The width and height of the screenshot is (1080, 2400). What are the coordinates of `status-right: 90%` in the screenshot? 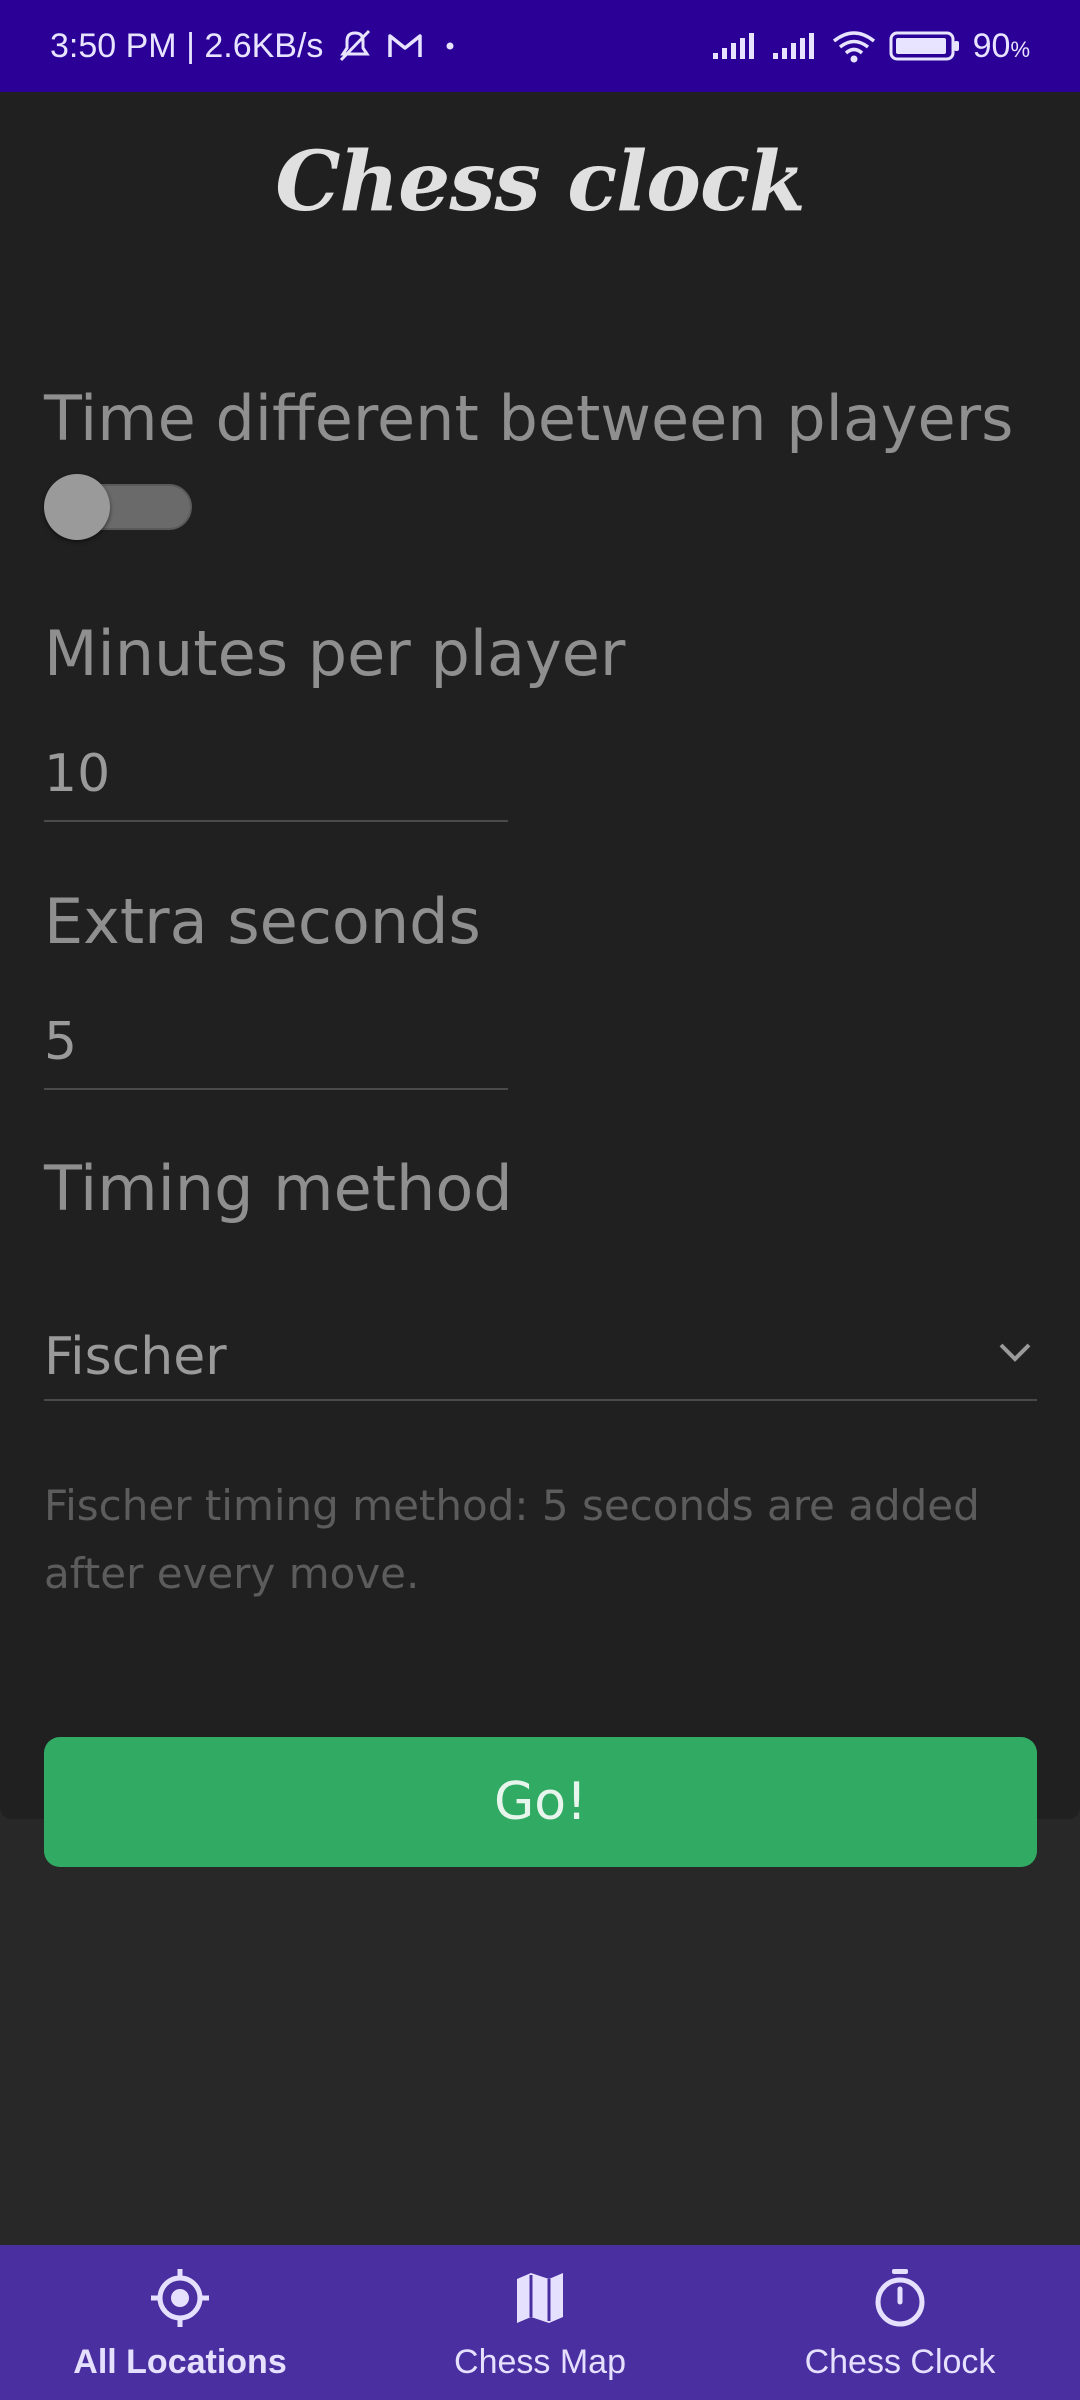 It's located at (870, 46).